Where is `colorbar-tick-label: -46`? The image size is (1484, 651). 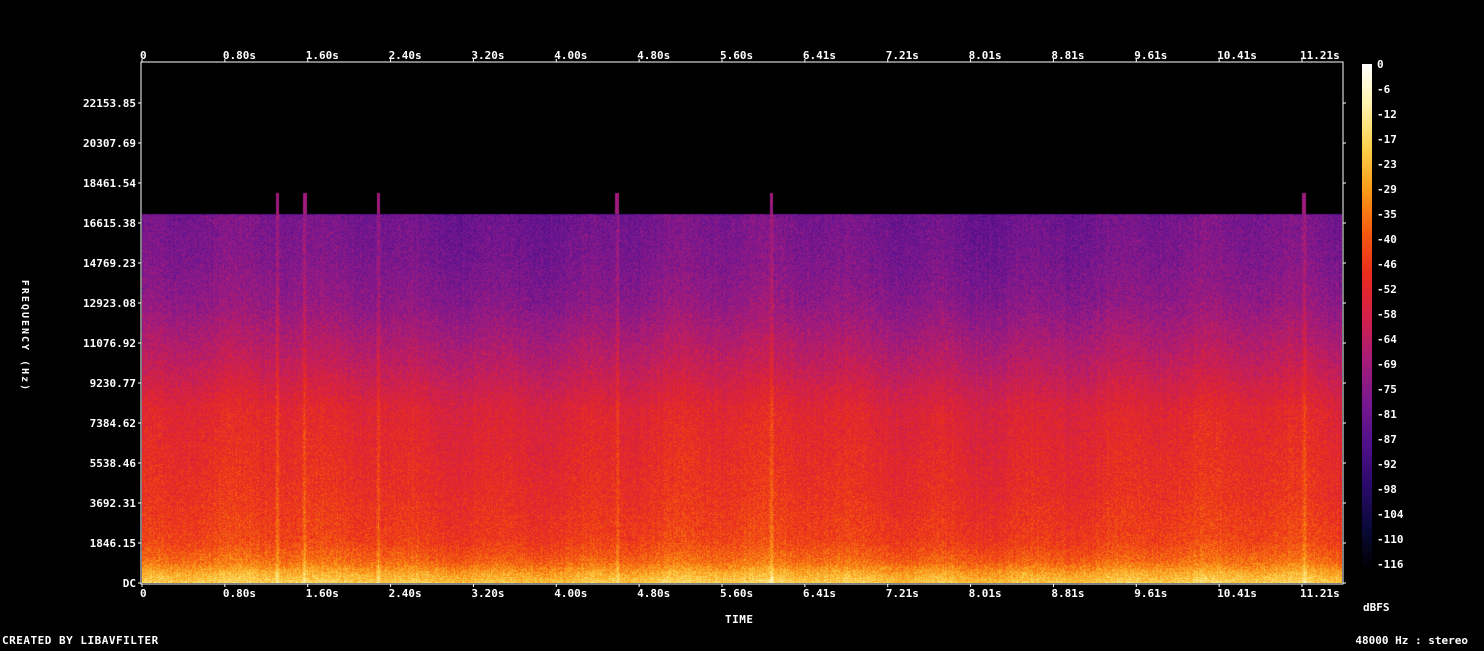
colorbar-tick-label: -46 is located at coordinates (1387, 264).